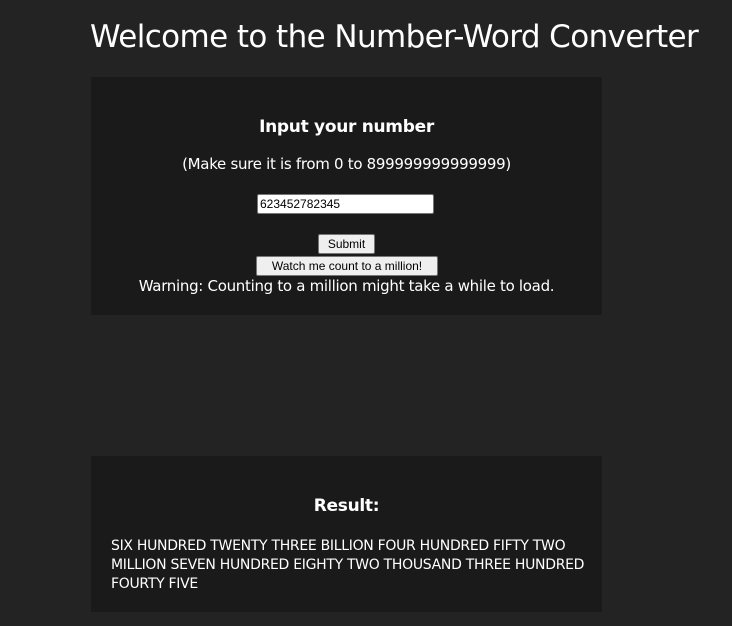 This screenshot has width=732, height=626. I want to click on submit-button: Submit, so click(346, 244).